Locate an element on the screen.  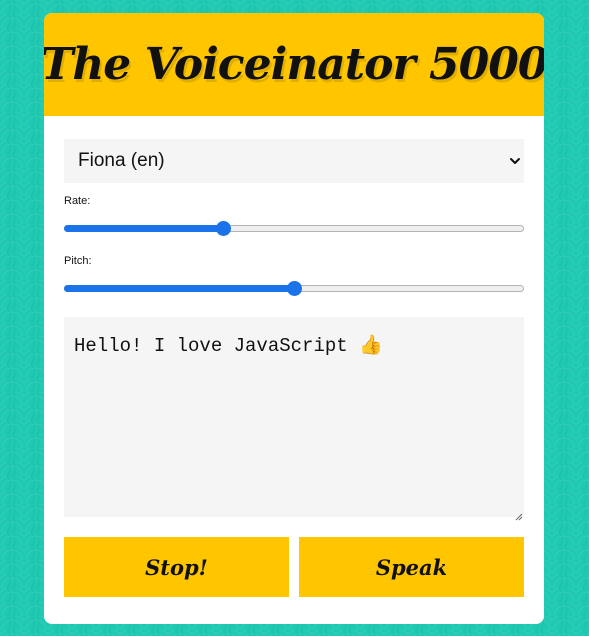
app-title: The Voiceinator 5000 is located at coordinates (294, 64).